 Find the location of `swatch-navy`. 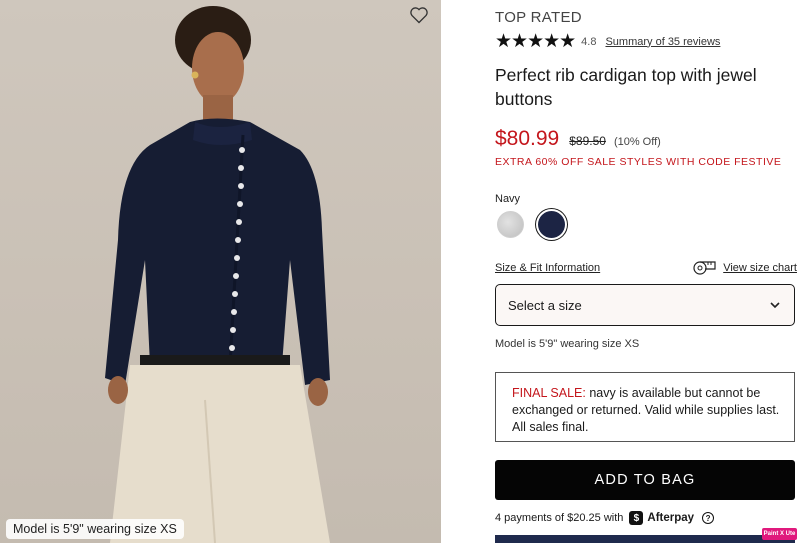

swatch-navy is located at coordinates (551, 224).